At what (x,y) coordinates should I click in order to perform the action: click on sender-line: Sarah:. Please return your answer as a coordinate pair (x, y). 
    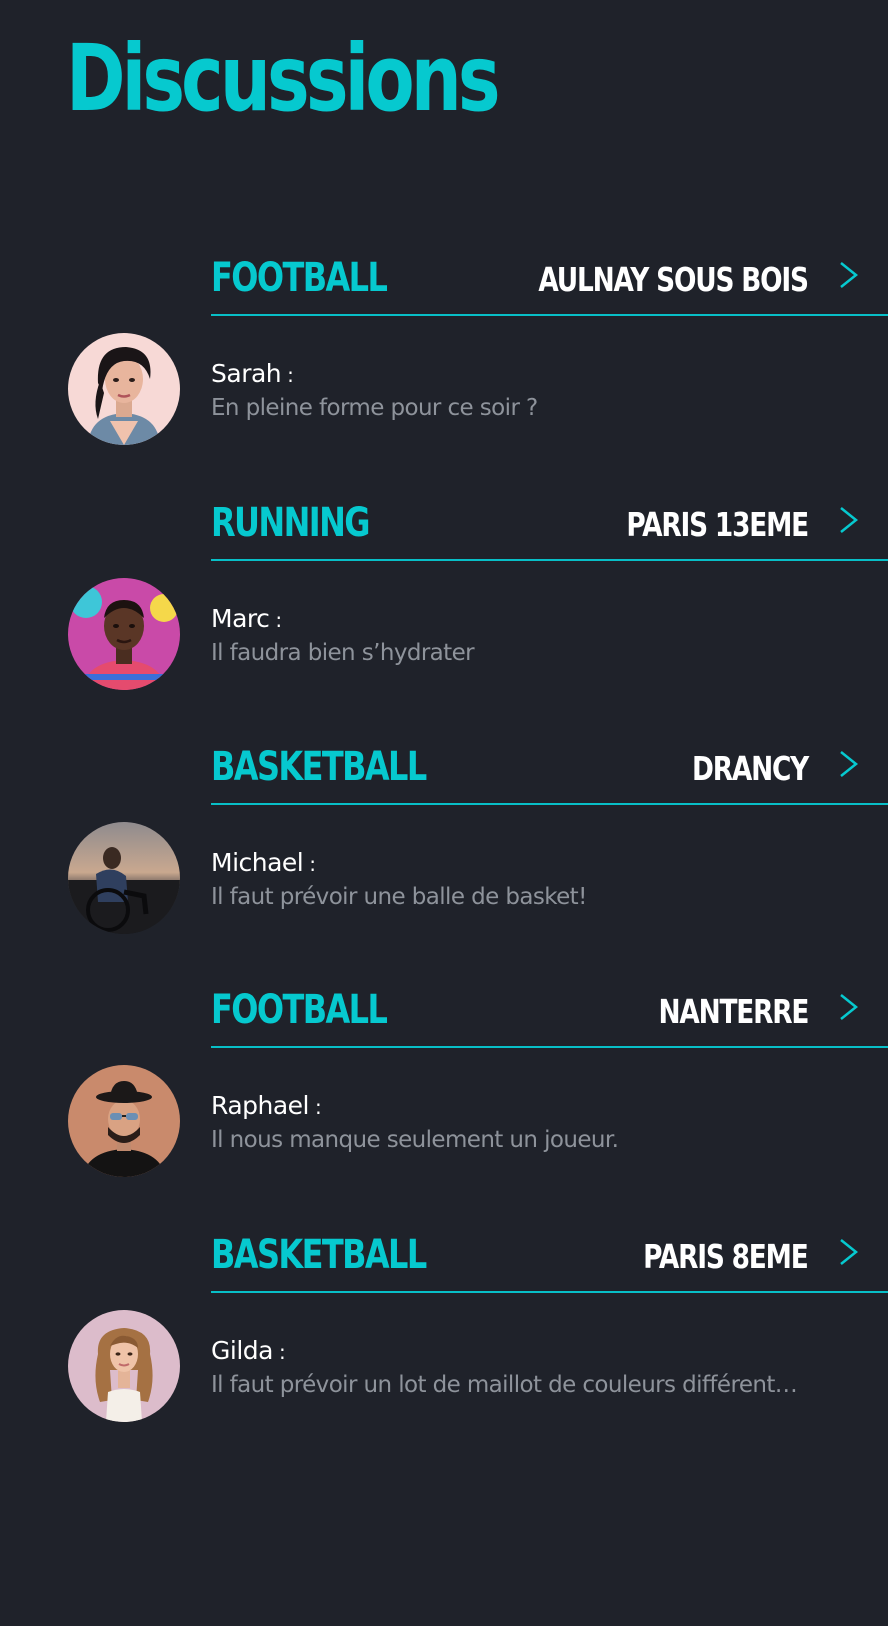
    Looking at the image, I should click on (252, 374).